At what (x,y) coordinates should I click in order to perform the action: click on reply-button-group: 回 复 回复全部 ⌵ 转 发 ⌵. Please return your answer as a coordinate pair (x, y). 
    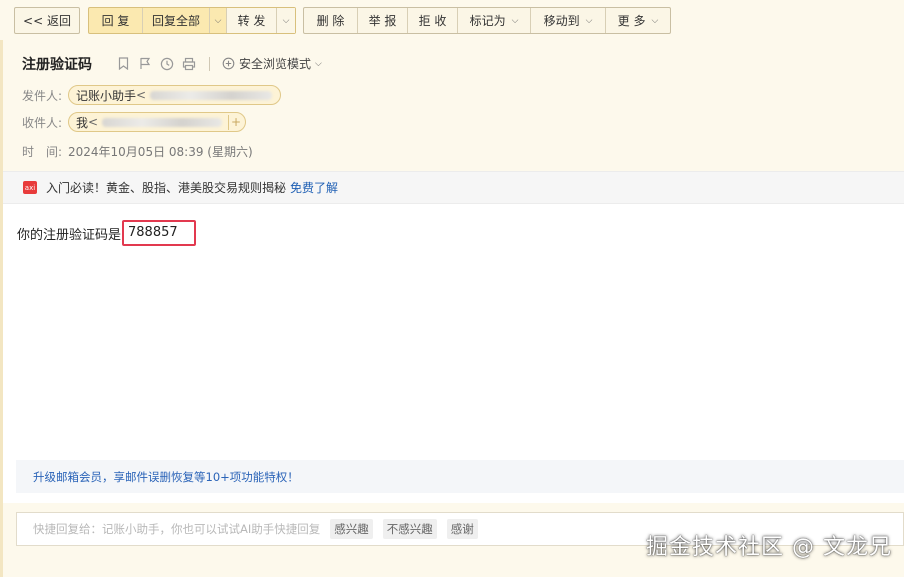
    Looking at the image, I should click on (192, 20).